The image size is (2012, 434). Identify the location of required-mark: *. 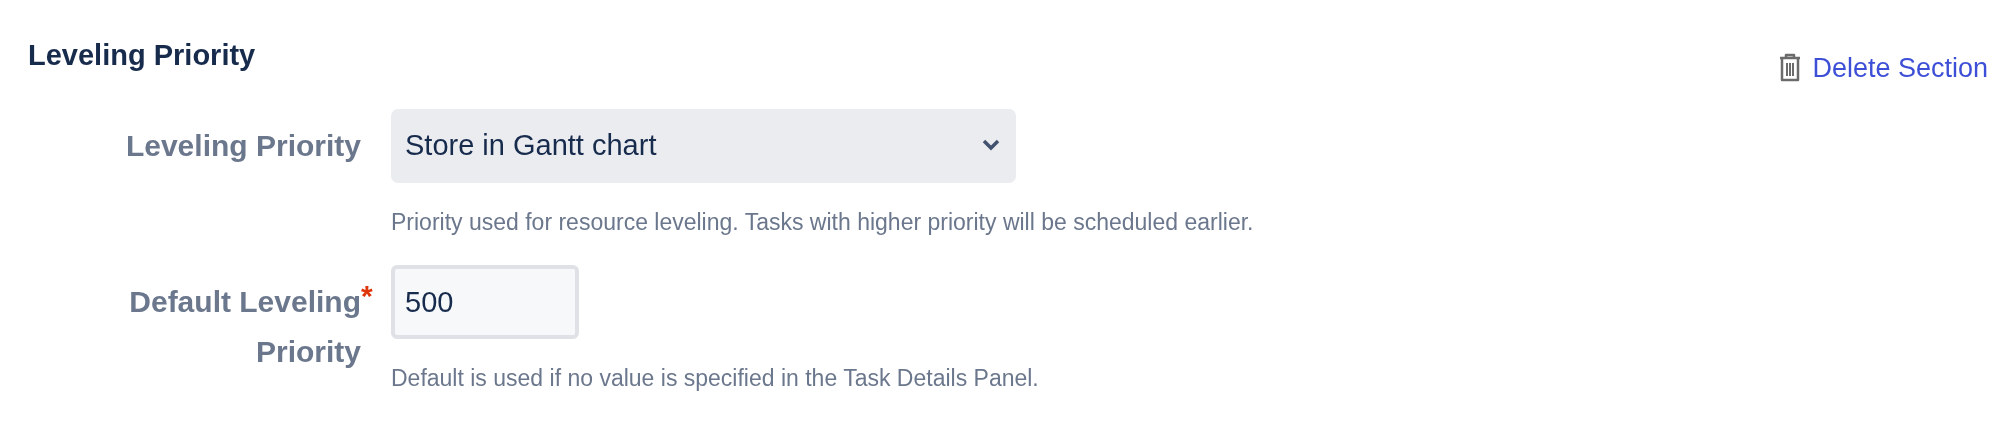
(367, 295).